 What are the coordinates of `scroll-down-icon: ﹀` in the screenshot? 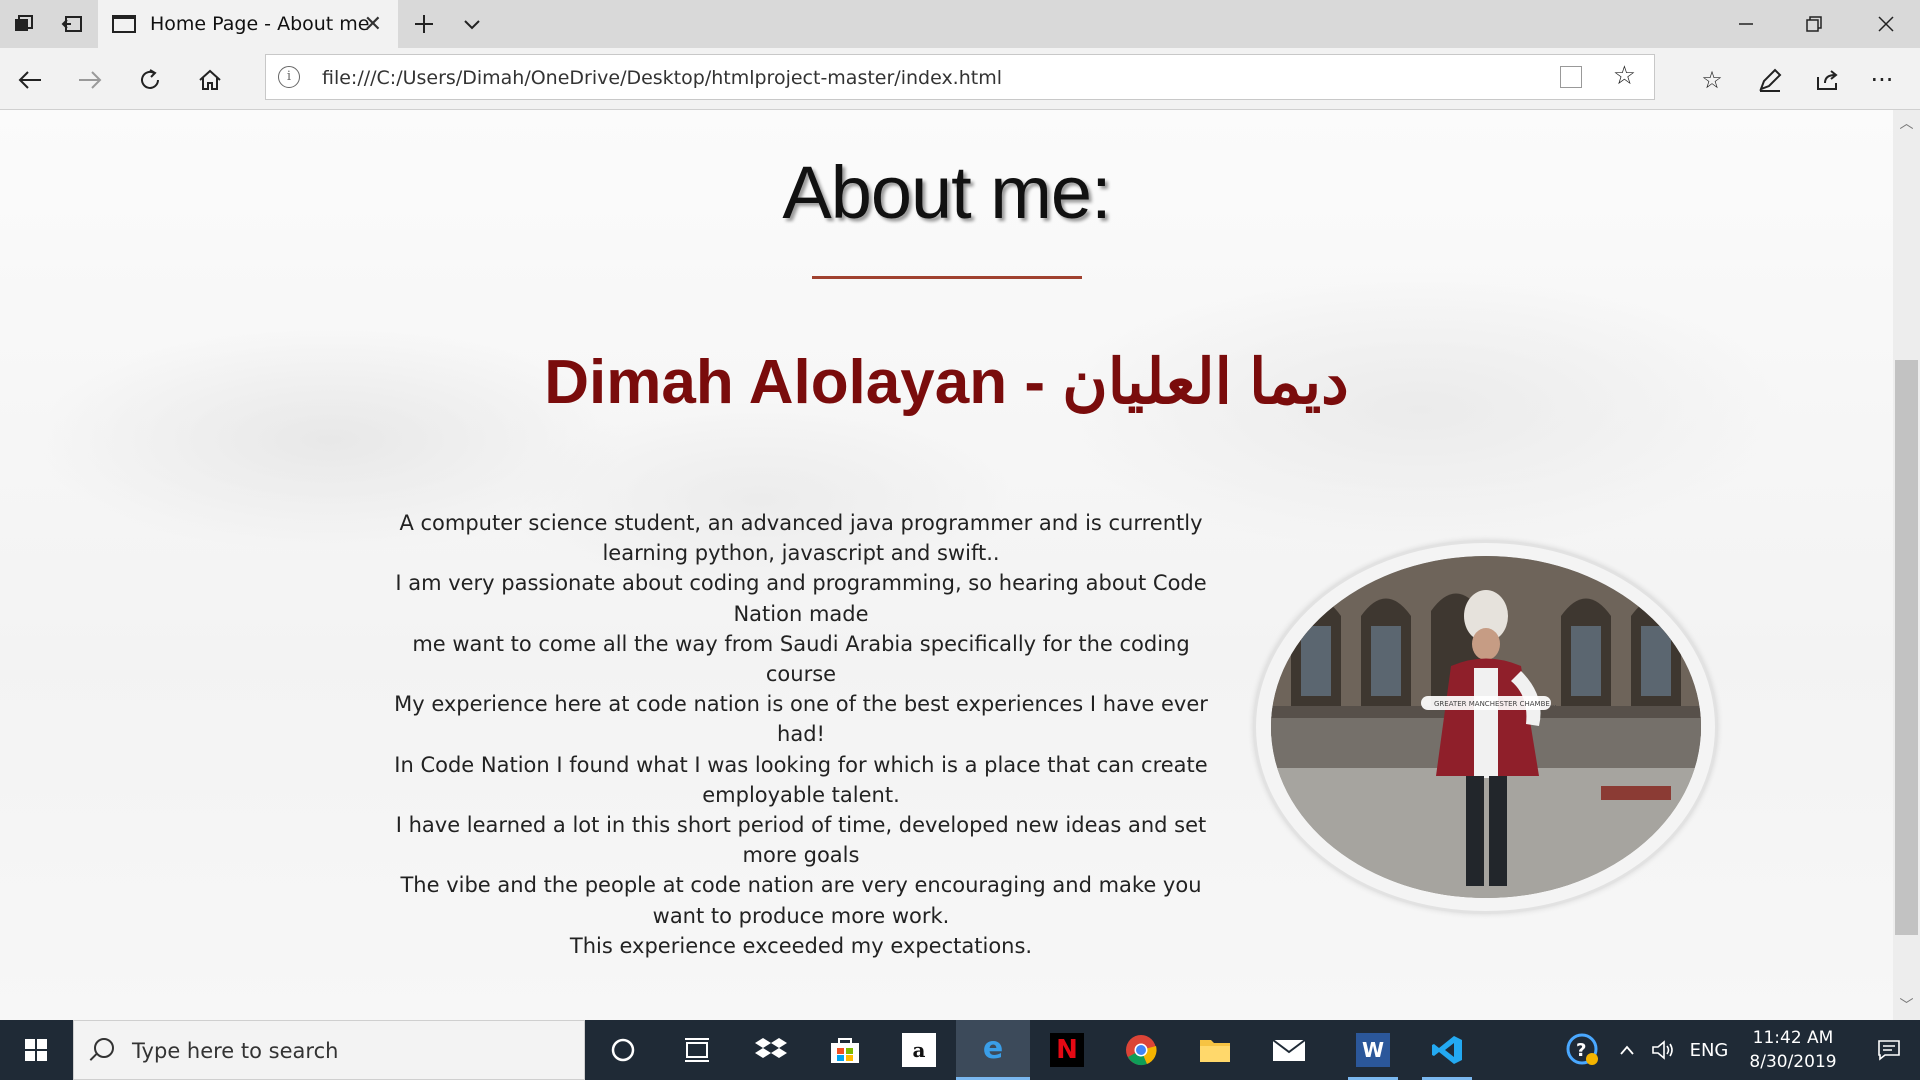 It's located at (1906, 1006).